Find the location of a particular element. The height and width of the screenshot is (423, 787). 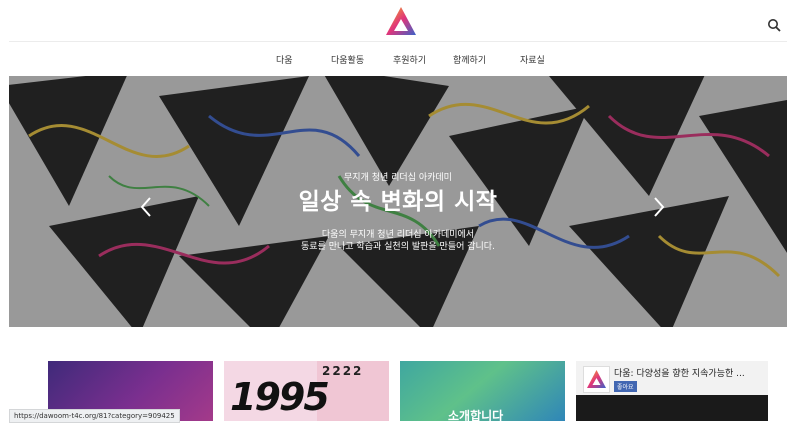

hero-description-line2: 동료를 만나고 학습과 실천의 발판을 만들어 갑니다. is located at coordinates (398, 247).